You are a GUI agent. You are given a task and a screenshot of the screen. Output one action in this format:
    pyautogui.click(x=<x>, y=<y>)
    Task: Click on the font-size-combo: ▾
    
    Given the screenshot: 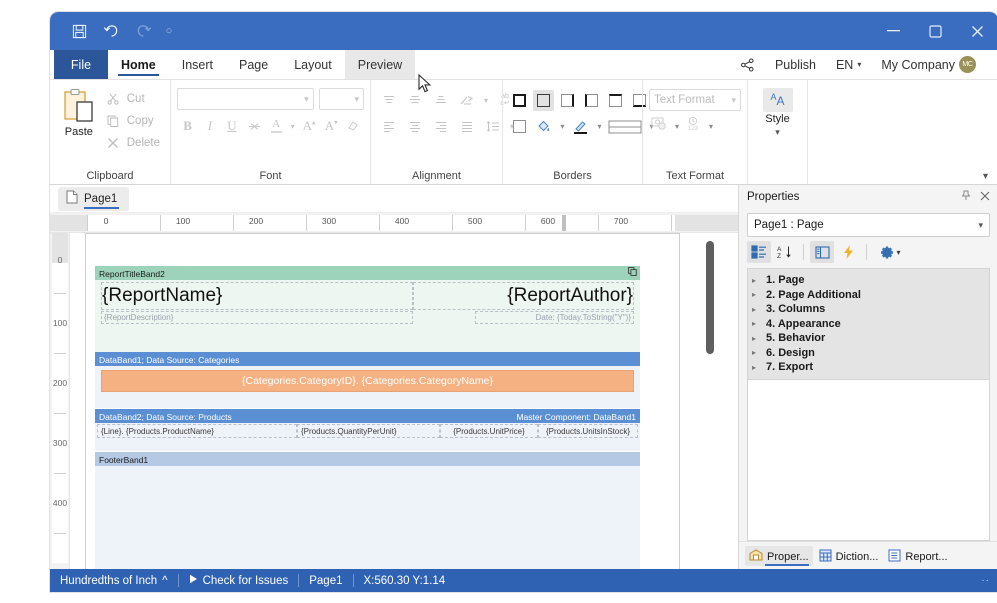 What is the action you would take?
    pyautogui.click(x=341, y=99)
    